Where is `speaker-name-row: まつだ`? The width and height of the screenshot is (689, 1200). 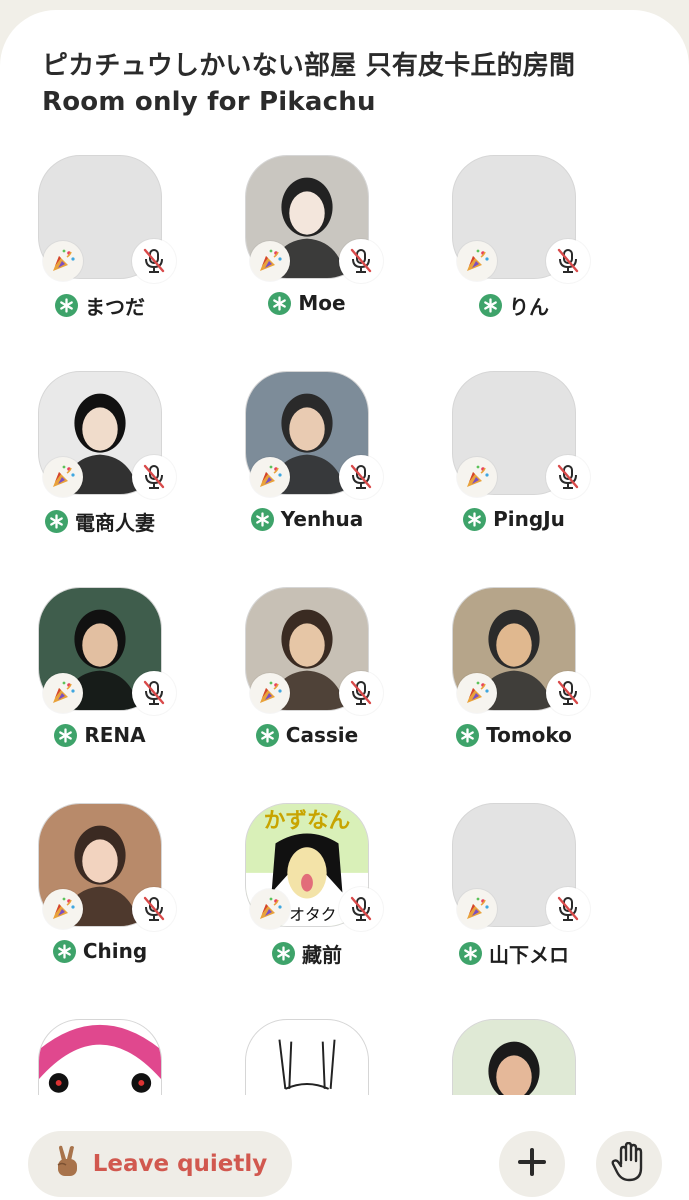
speaker-name-row: まつだ is located at coordinates (100, 305).